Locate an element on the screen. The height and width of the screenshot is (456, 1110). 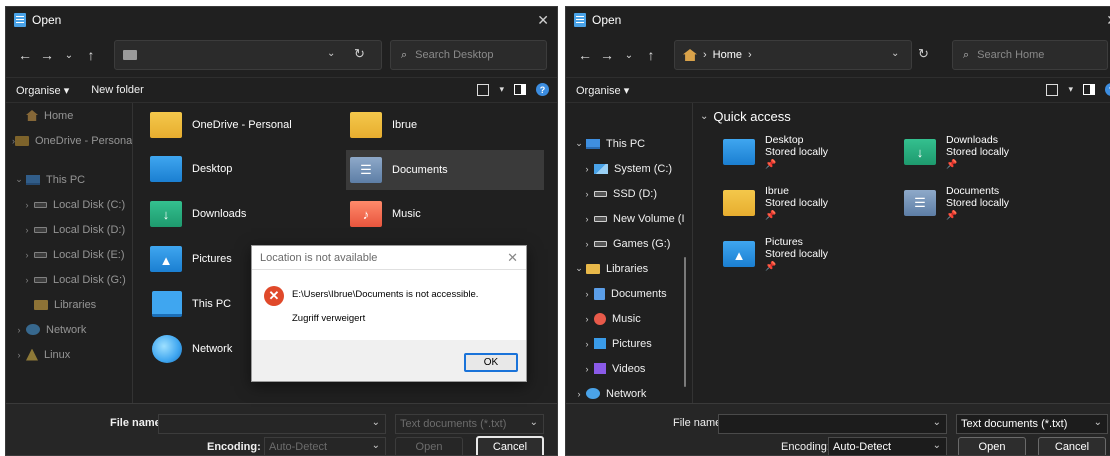
ok-button: OK is located at coordinates (491, 362).